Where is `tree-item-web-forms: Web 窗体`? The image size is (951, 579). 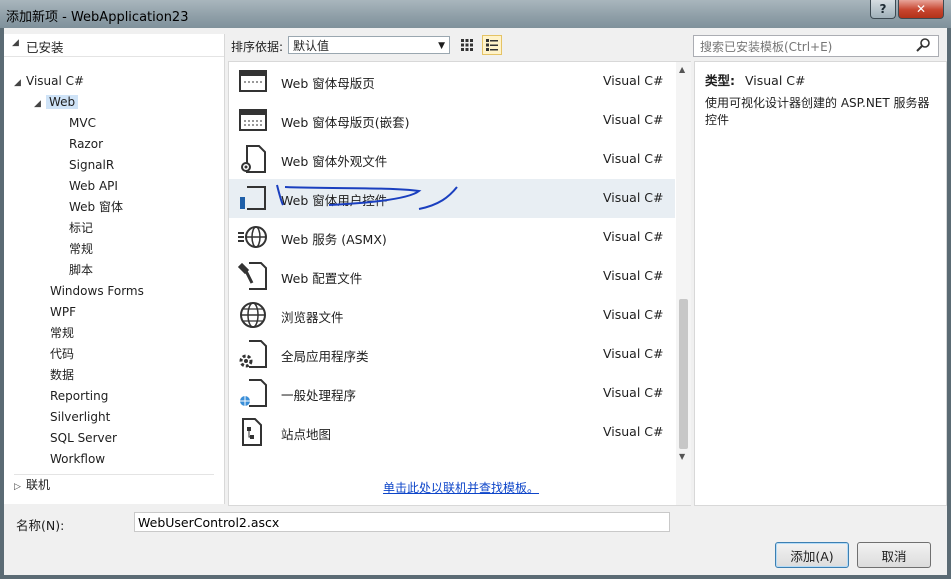 tree-item-web-forms: Web 窗体 is located at coordinates (96, 207).